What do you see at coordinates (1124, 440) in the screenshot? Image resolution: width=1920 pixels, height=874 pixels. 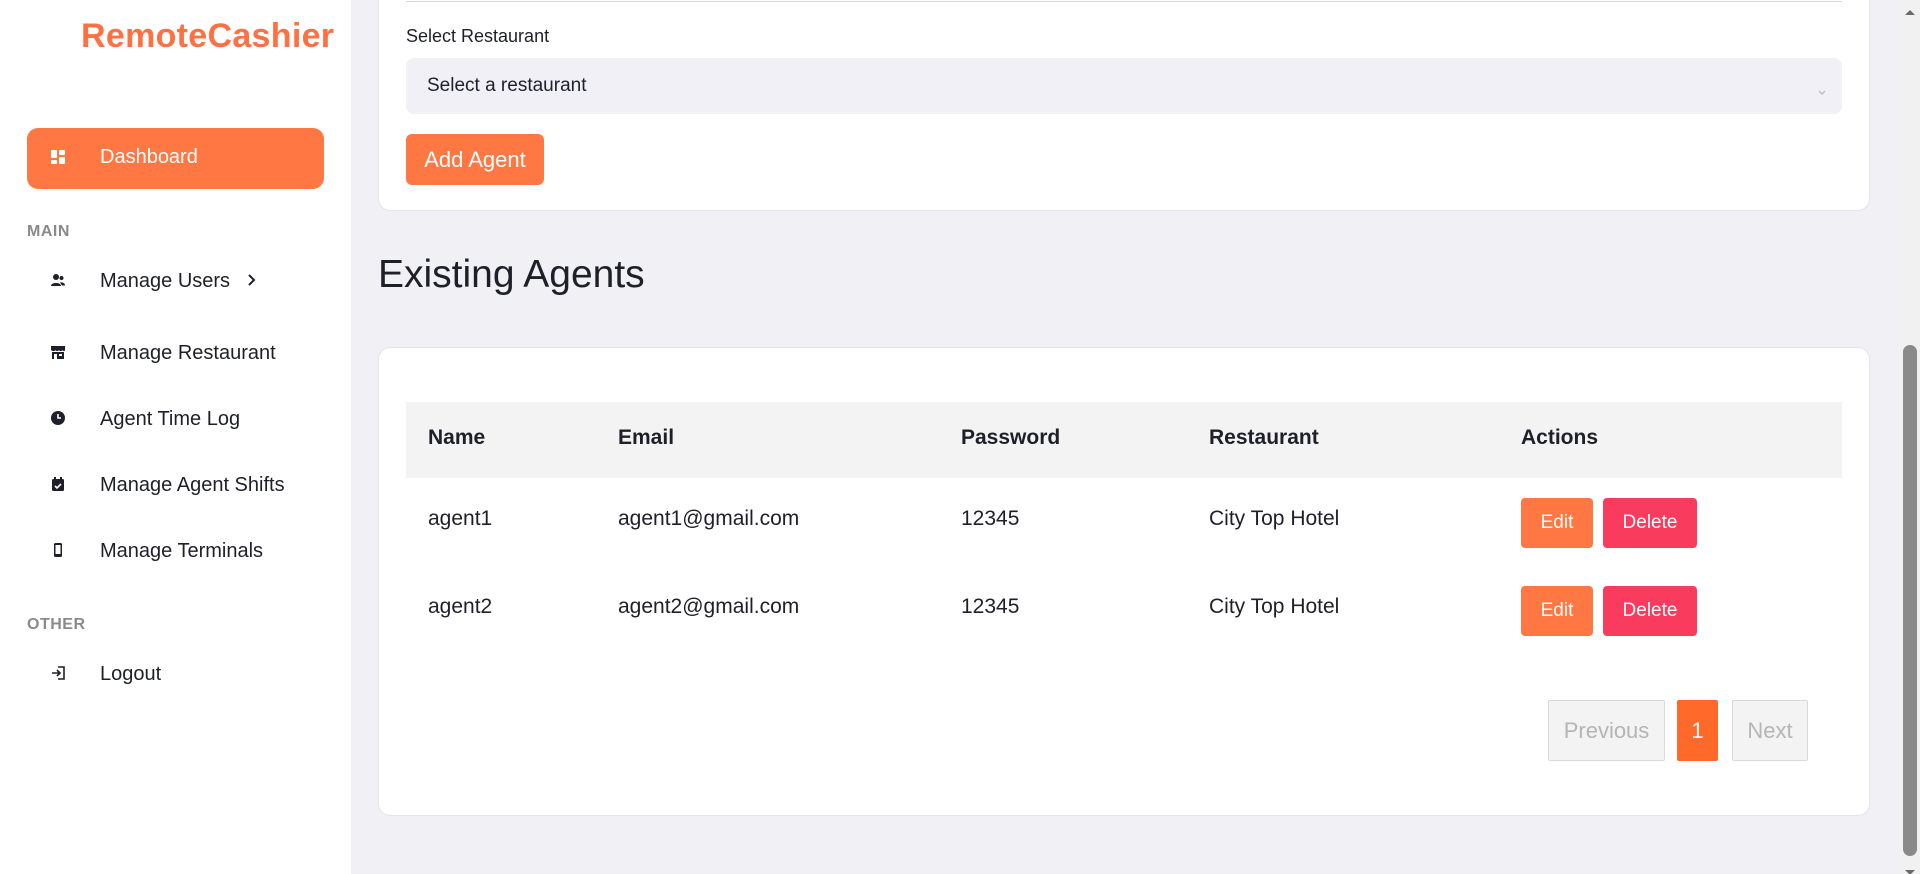 I see `table-header: Name Email Password Restaurant Actions` at bounding box center [1124, 440].